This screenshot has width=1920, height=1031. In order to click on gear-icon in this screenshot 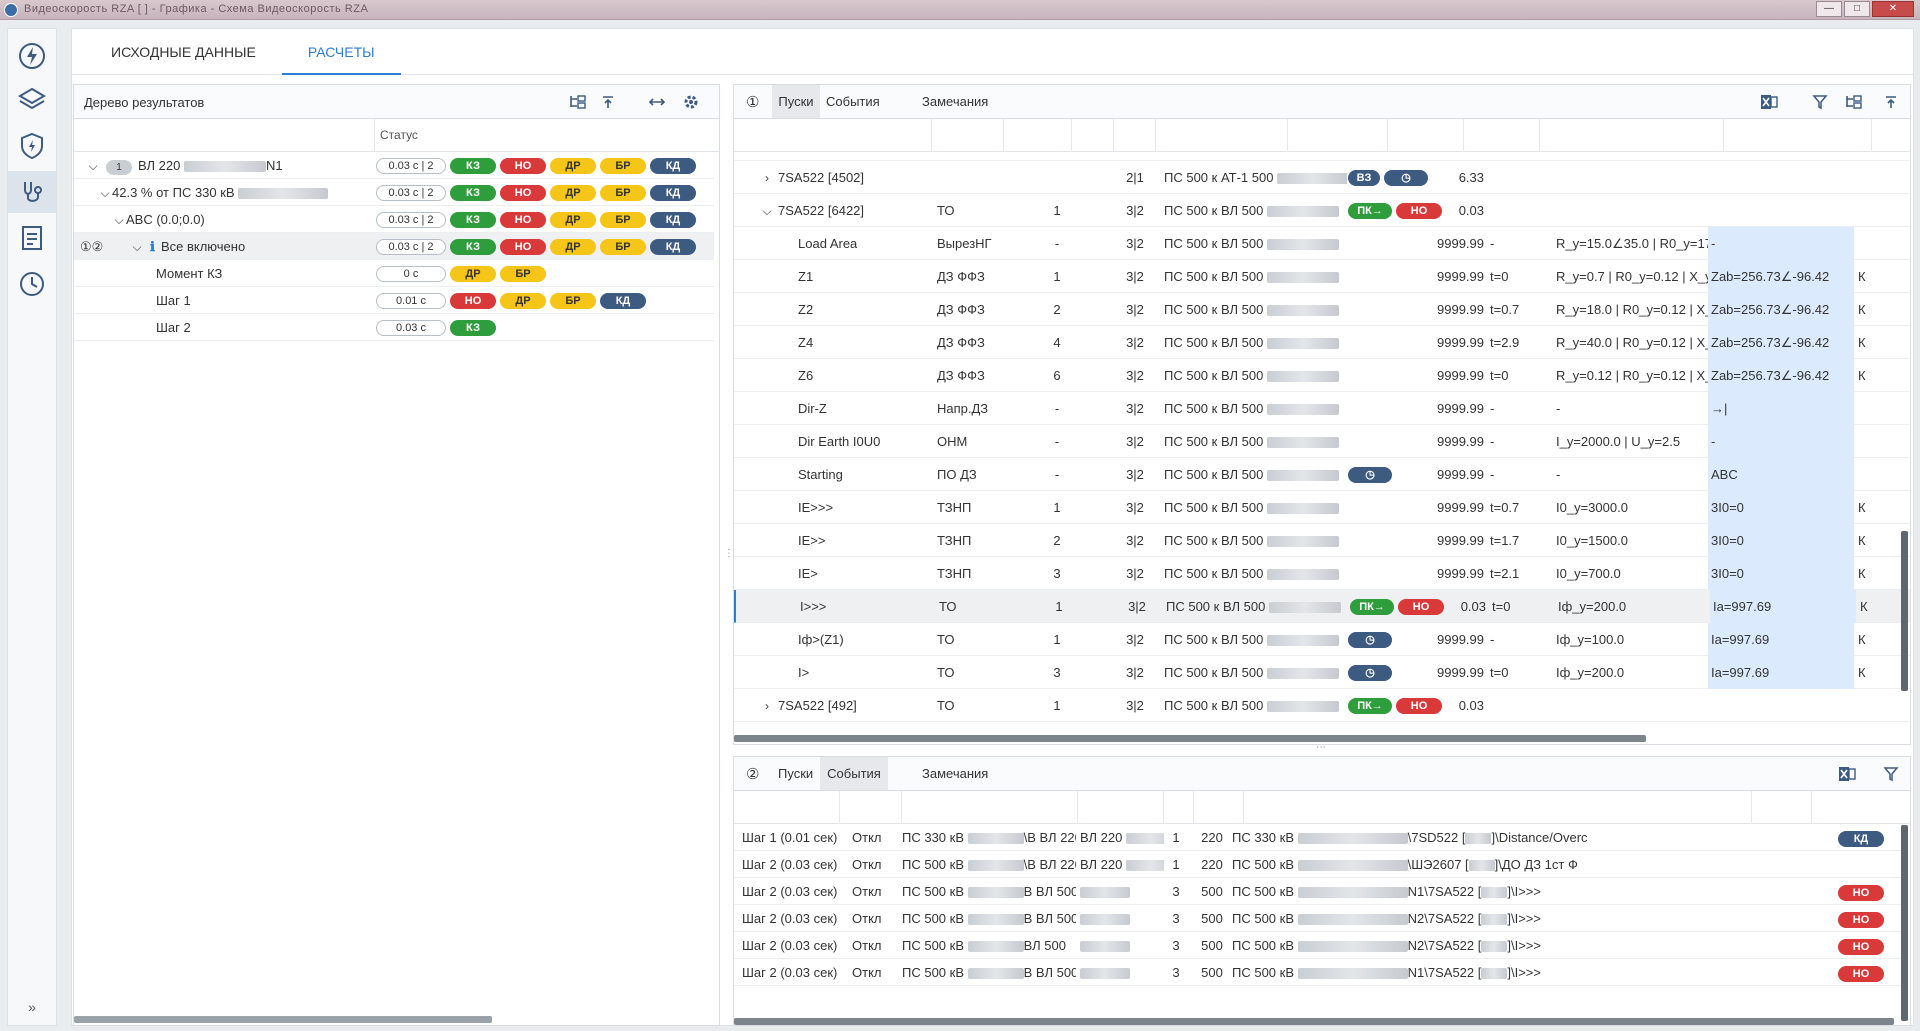, I will do `click(691, 102)`.